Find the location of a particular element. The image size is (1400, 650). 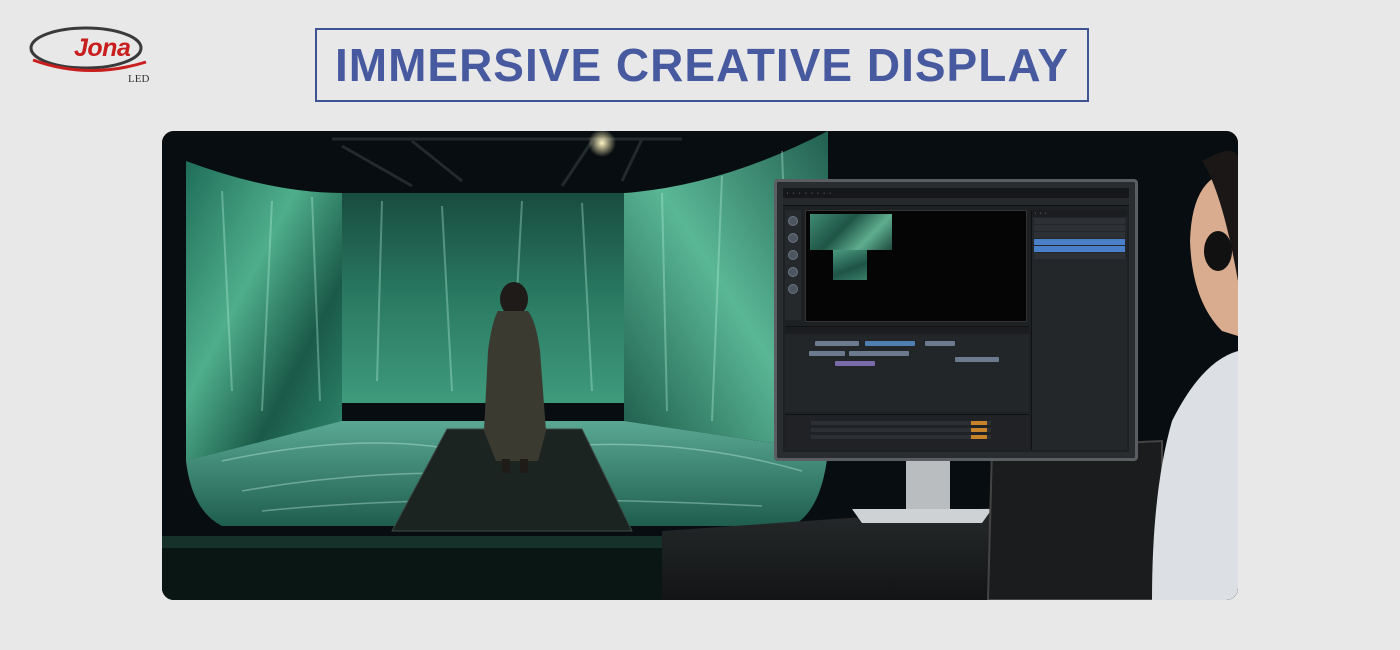

title-frame: IMMERSIVE CREATIVE DISPLAY is located at coordinates (702, 65).